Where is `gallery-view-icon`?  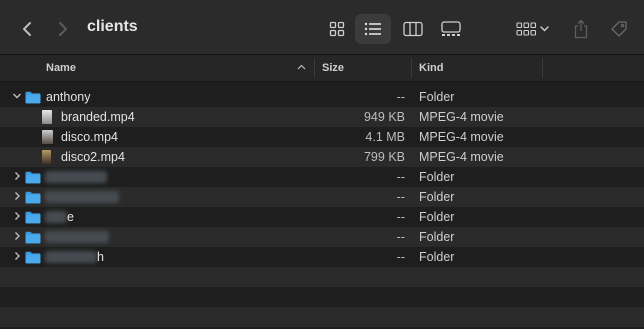 gallery-view-icon is located at coordinates (451, 28).